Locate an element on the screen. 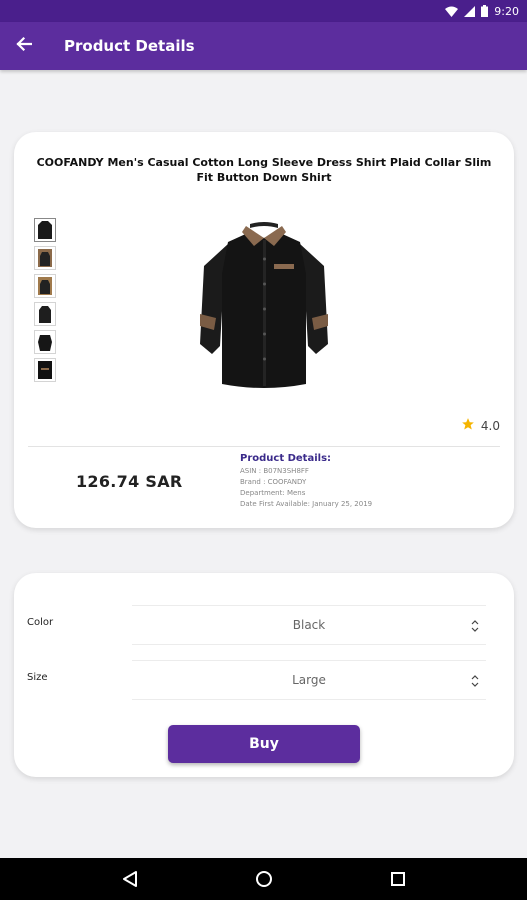 This screenshot has width=527, height=900. status-bar: 9:20 is located at coordinates (263, 11).